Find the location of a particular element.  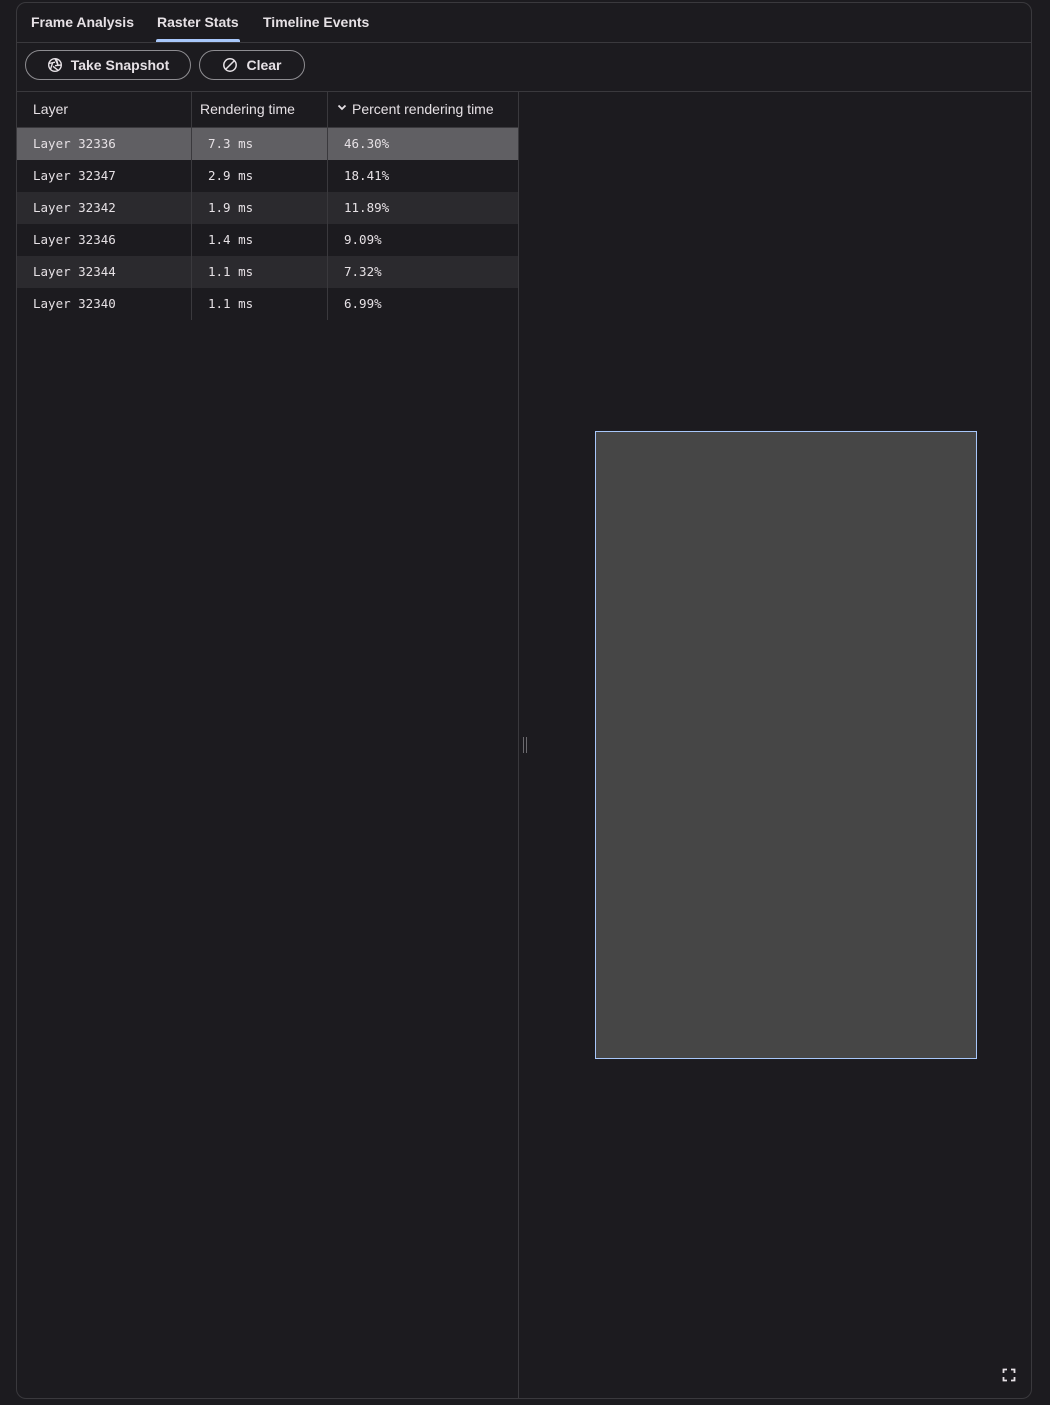

table-row: Layer 32344 1.1 ms 7.32% is located at coordinates (267, 272).